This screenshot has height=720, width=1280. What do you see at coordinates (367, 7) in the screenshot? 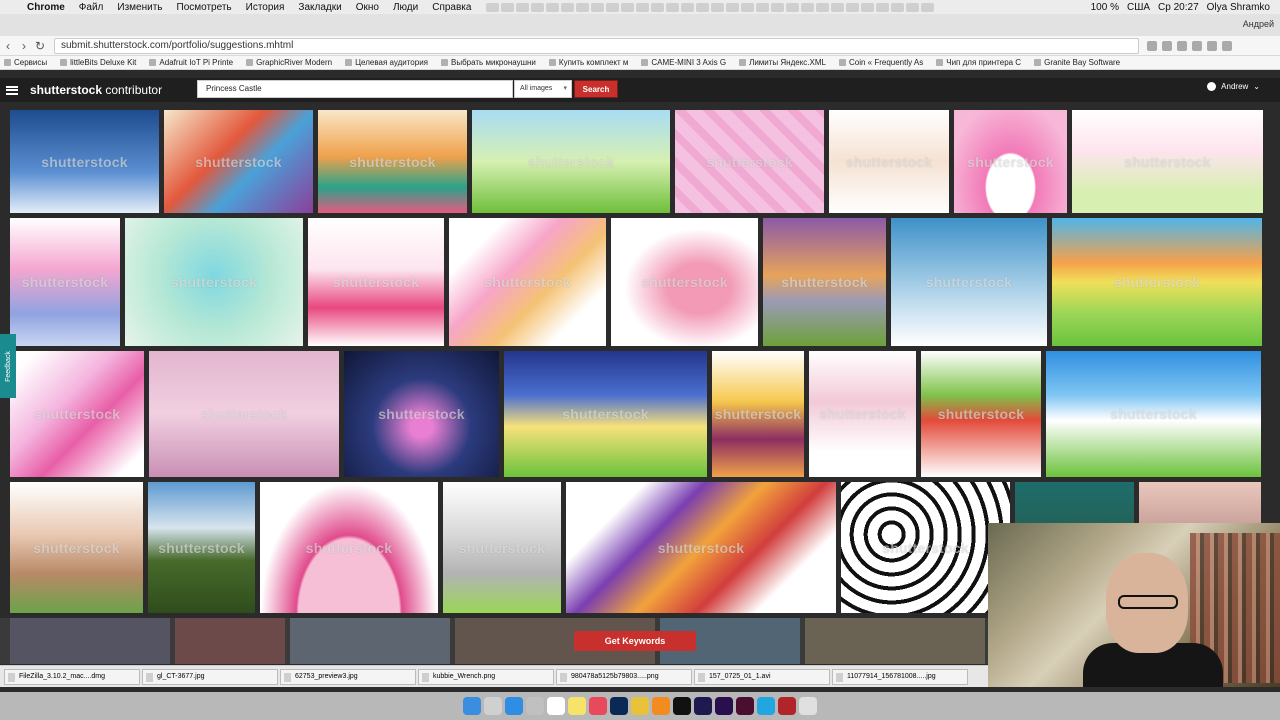
I see `menu-window: Окно` at bounding box center [367, 7].